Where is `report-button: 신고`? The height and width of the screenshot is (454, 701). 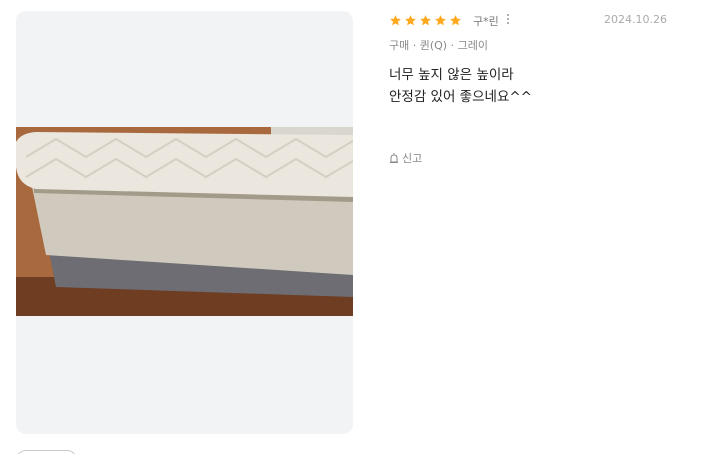
report-button: 신고 is located at coordinates (405, 158).